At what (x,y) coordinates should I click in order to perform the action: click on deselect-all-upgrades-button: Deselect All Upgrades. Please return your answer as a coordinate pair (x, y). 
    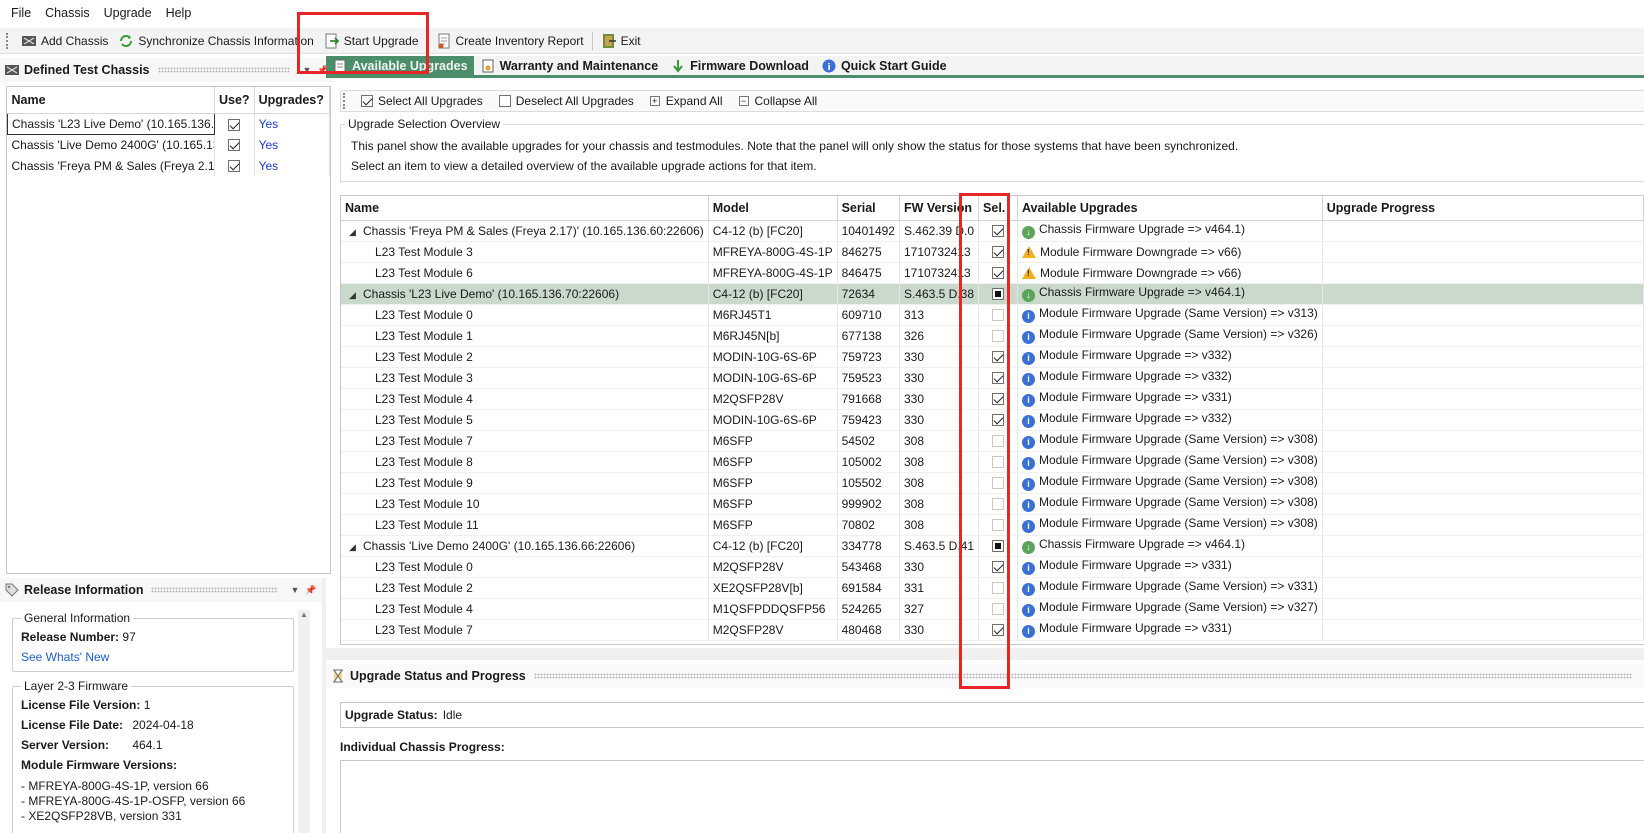
    Looking at the image, I should click on (566, 101).